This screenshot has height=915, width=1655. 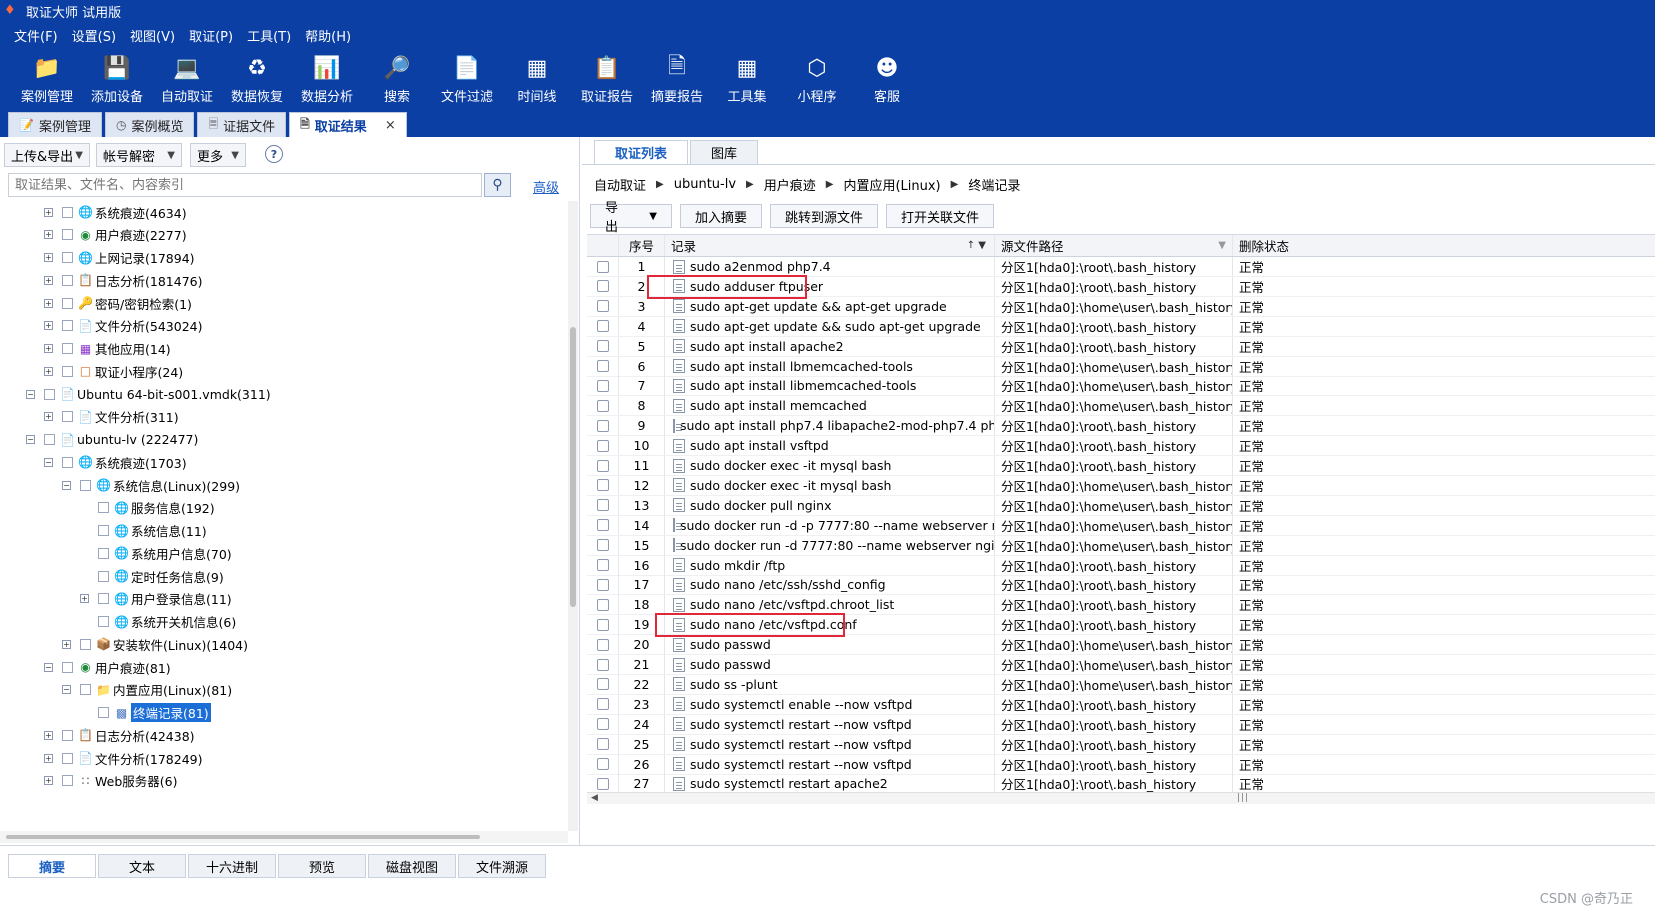 I want to click on toolbar-button-add-device: 💾 添加设备, so click(x=117, y=79).